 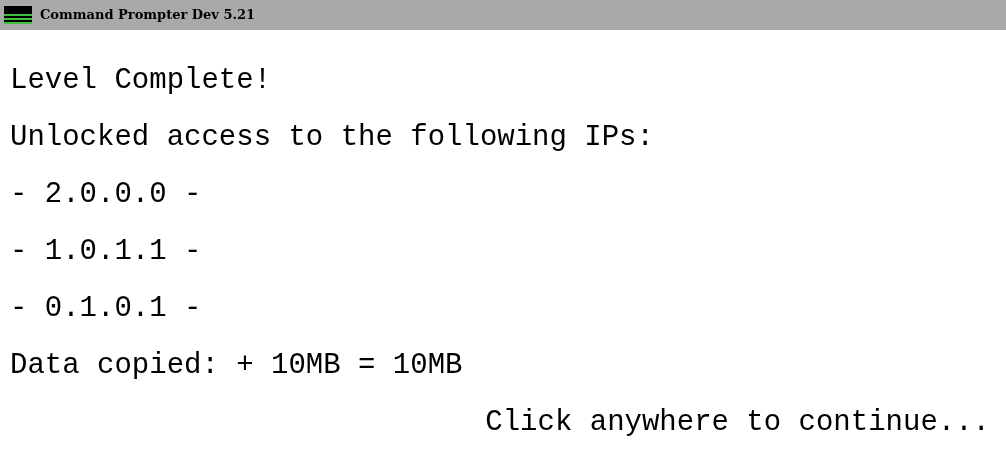 What do you see at coordinates (332, 137) in the screenshot?
I see `console-line: Unlocked access to the following IPs:` at bounding box center [332, 137].